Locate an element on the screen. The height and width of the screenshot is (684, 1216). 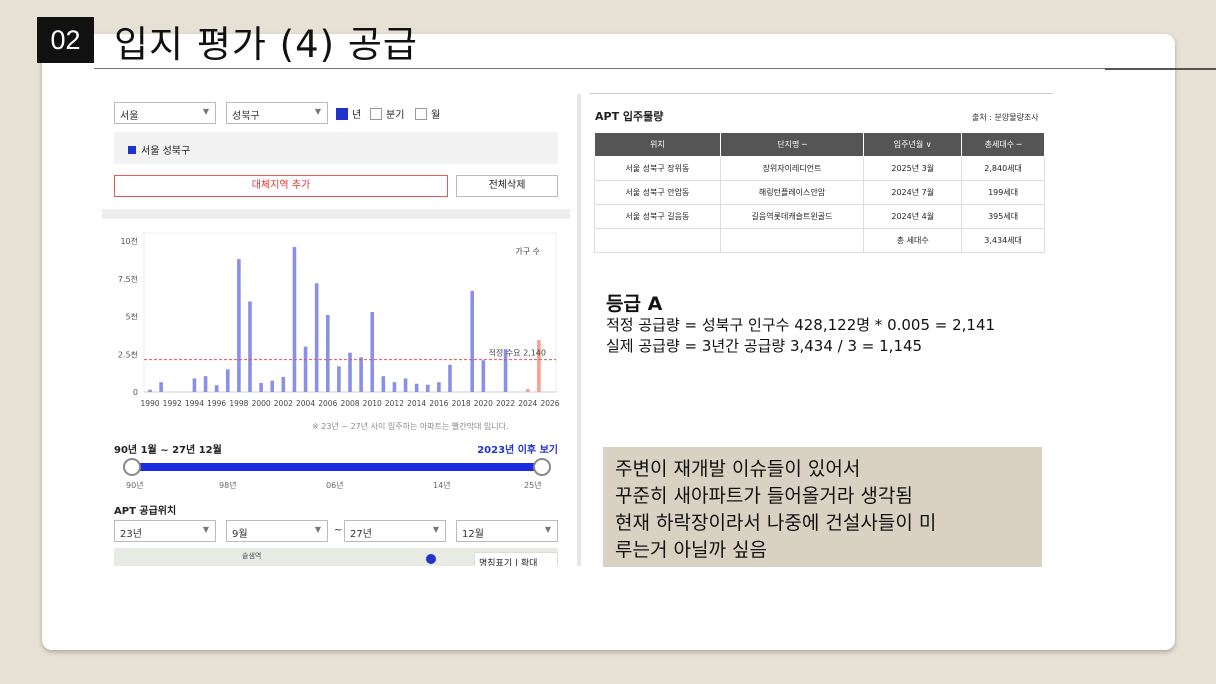
to-year-select: 27년 ▼ is located at coordinates (395, 531).